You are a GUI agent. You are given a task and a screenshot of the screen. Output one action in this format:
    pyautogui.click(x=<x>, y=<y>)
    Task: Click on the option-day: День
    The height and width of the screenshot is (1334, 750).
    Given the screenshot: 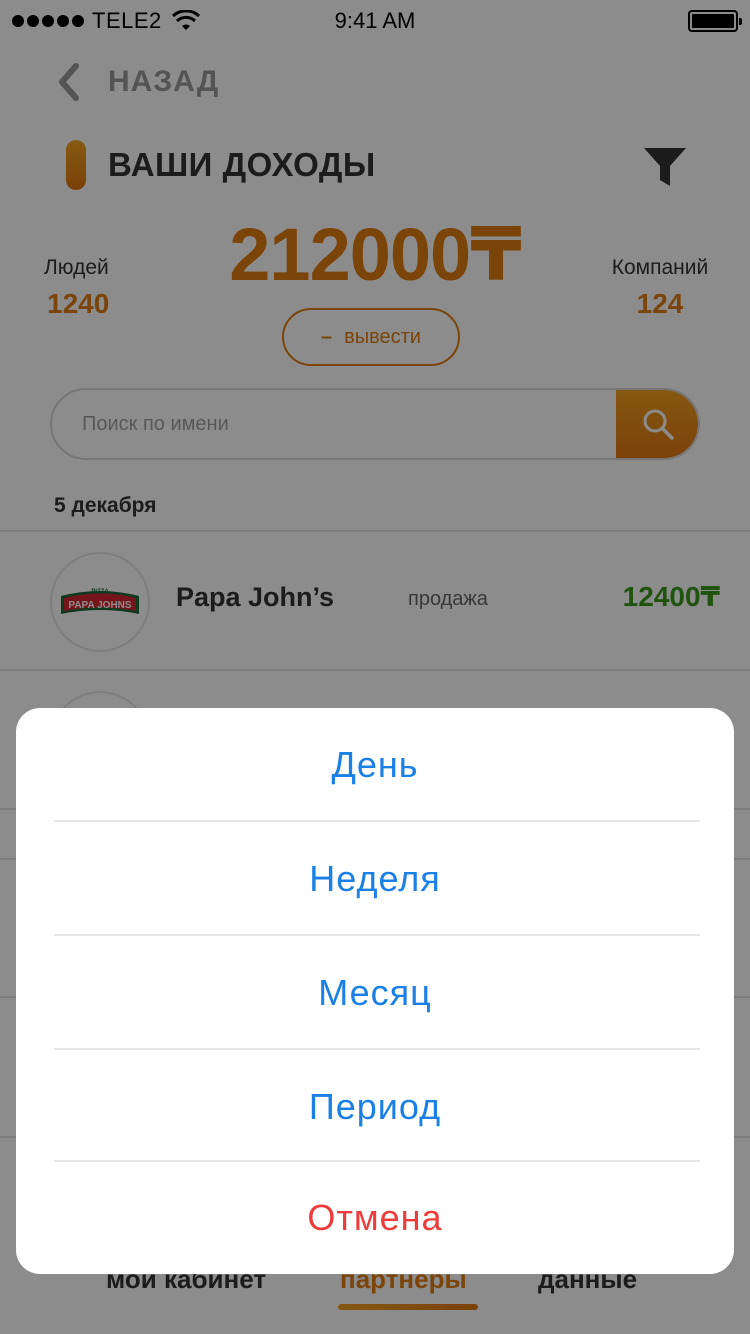 What is the action you would take?
    pyautogui.click(x=375, y=765)
    